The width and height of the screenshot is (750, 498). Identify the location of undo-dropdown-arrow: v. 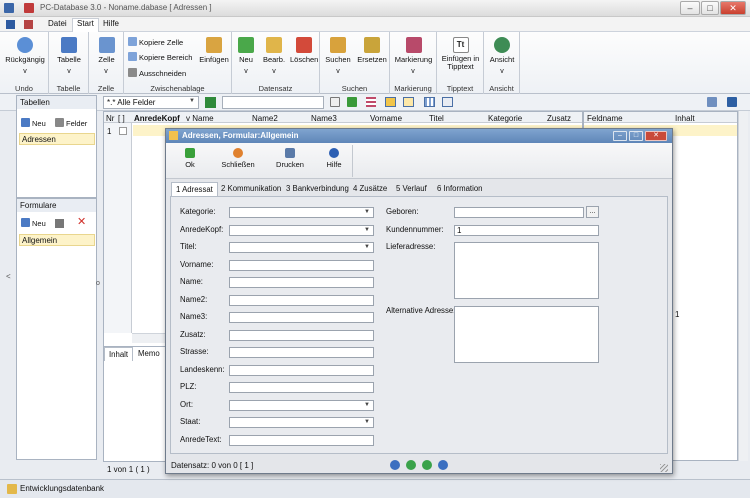
(25, 71).